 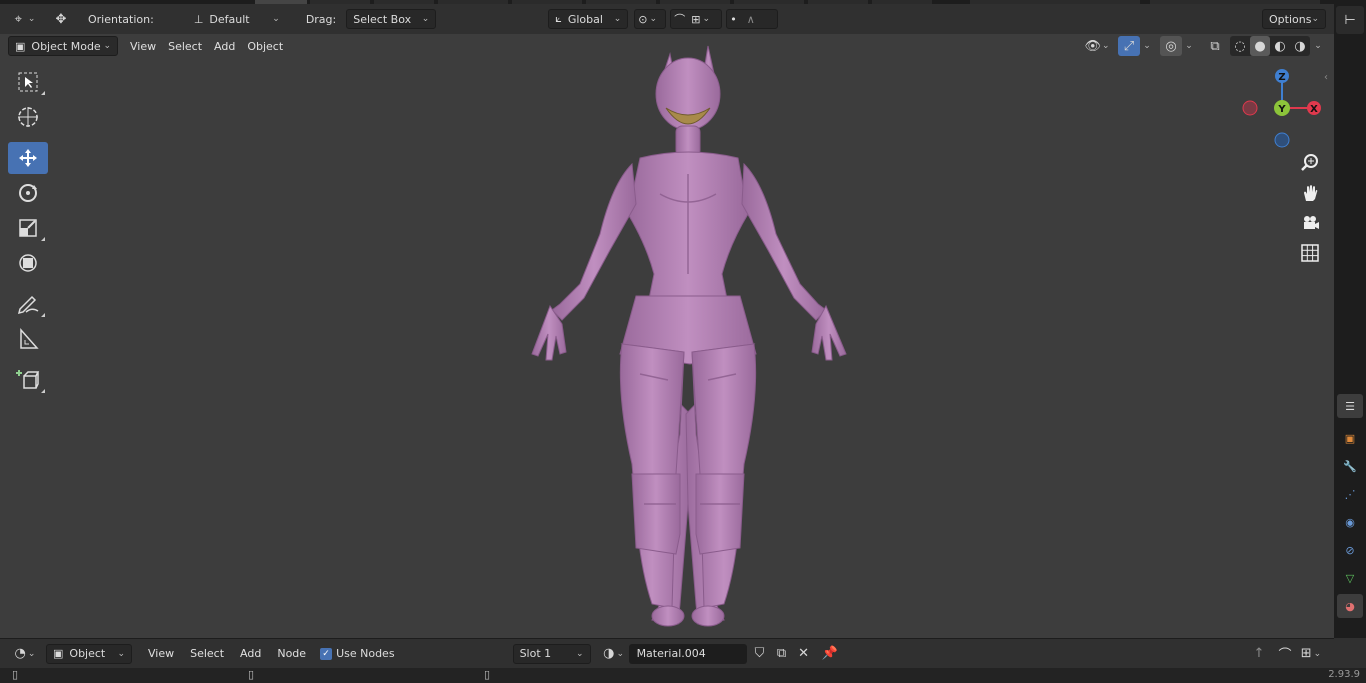 What do you see at coordinates (1326, 77) in the screenshot?
I see `sidebar-expand-icon: ‹` at bounding box center [1326, 77].